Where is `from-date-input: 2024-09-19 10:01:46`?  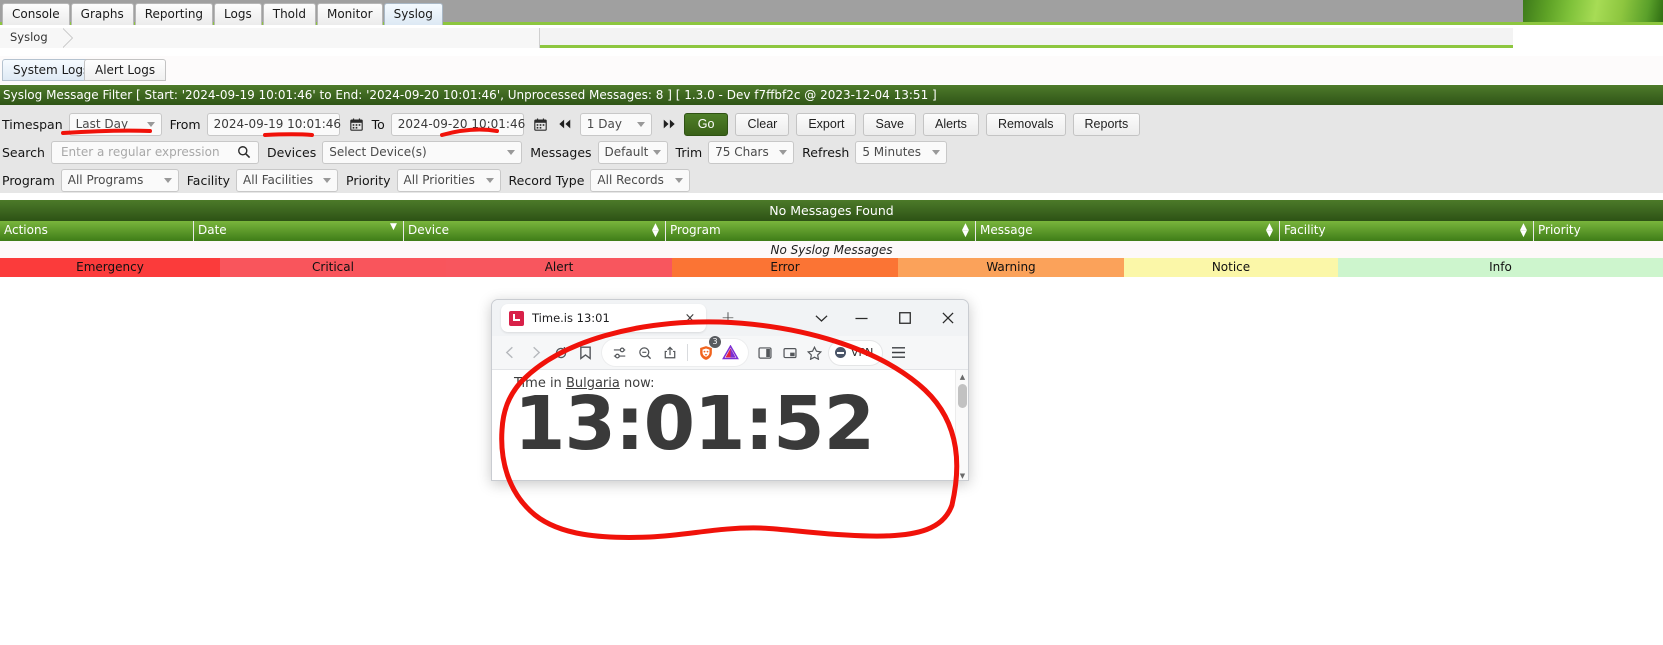 from-date-input: 2024-09-19 10:01:46 is located at coordinates (274, 124).